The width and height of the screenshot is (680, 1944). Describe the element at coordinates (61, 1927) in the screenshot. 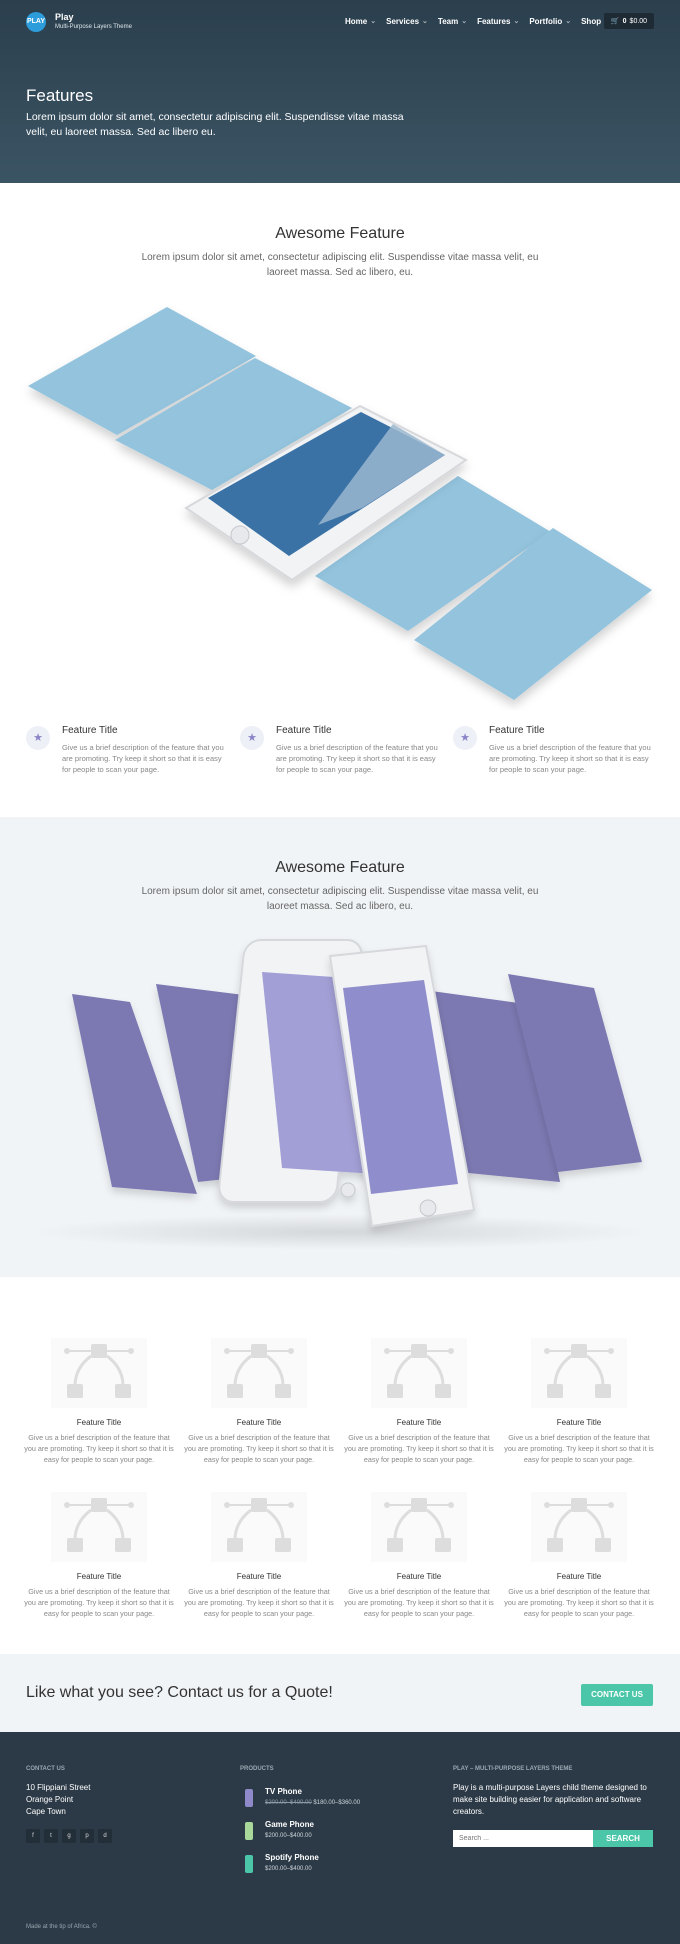

I see `footer-credit: Made at the tip of Africa. ©` at that location.